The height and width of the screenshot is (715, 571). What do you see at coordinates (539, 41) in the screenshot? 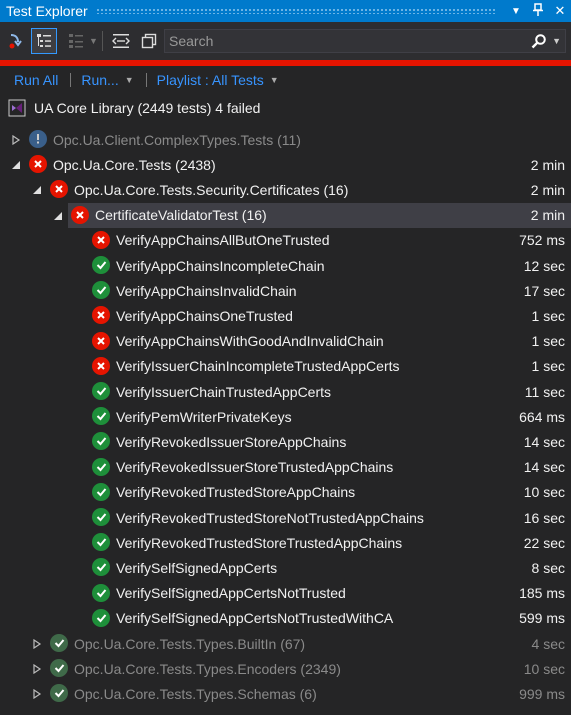
I see `search-icon` at bounding box center [539, 41].